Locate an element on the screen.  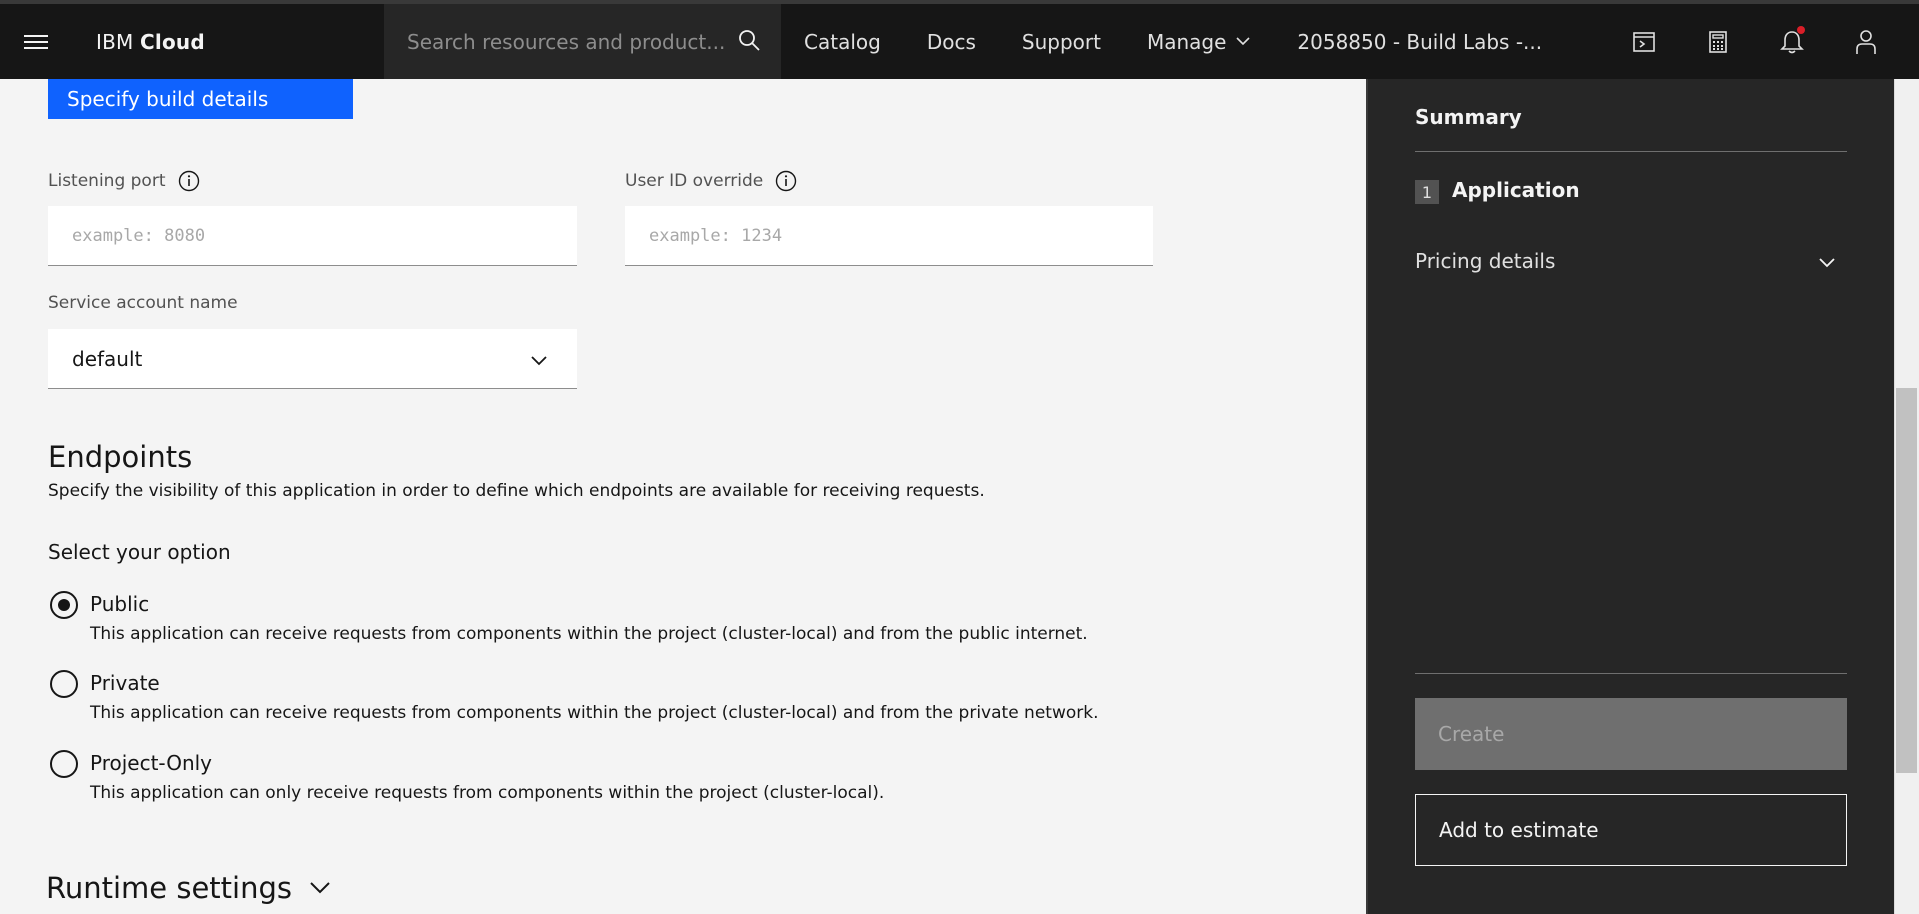
user-id-override-label: User ID override is located at coordinates (711, 181).